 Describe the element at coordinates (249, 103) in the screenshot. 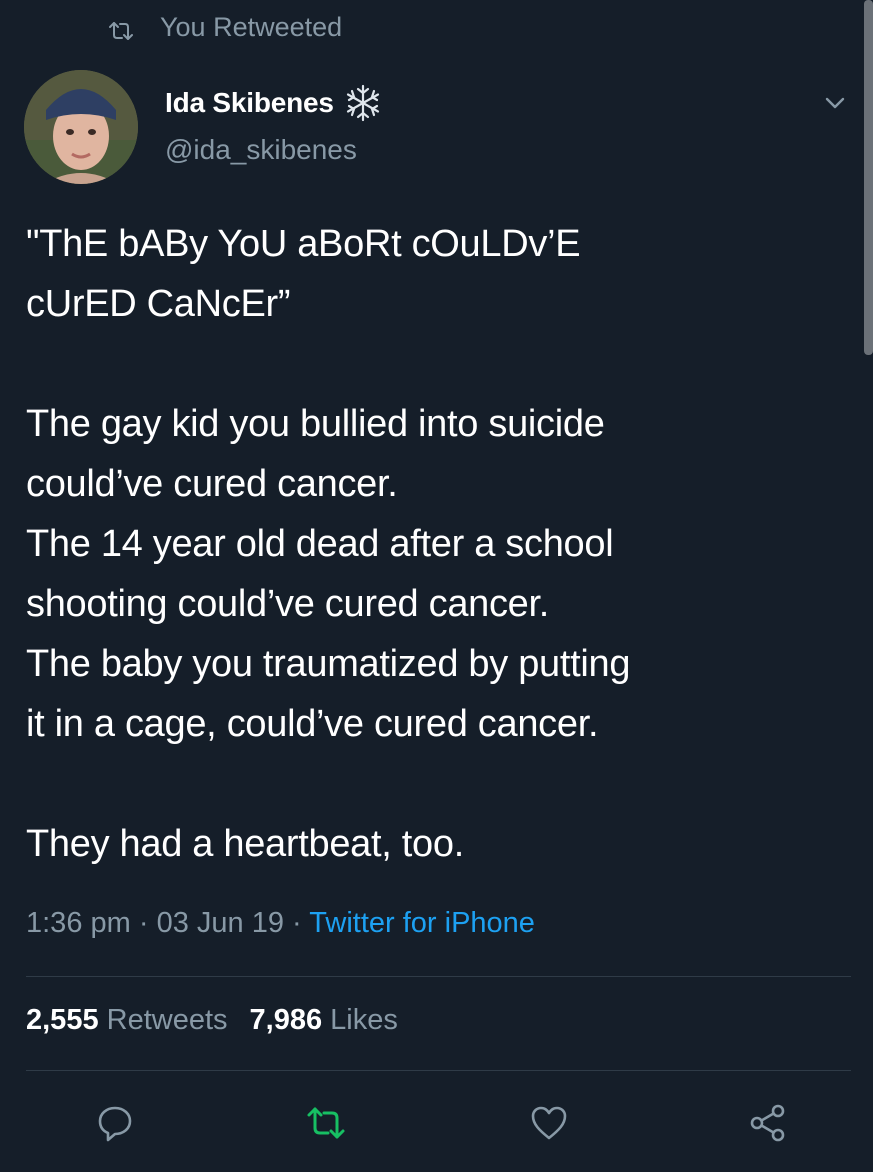

I see `display-name: Ida Skibenes` at that location.